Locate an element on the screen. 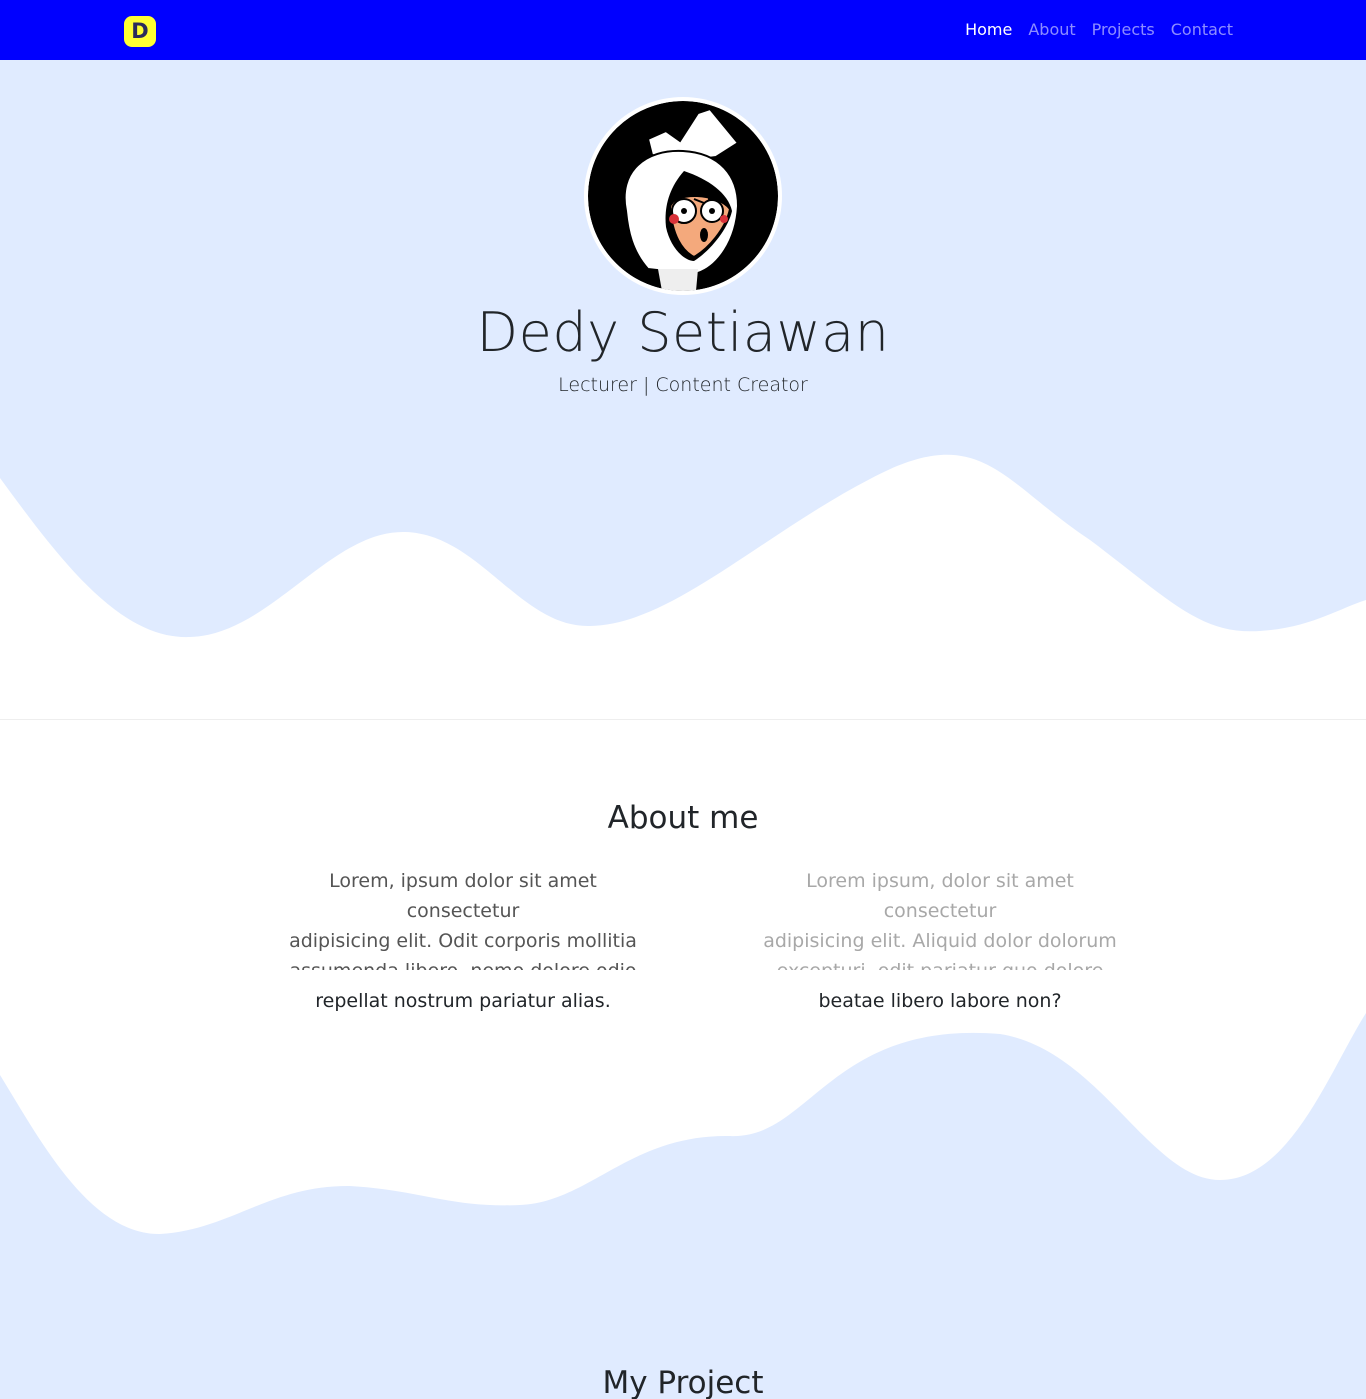 This screenshot has width=1366, height=1399. brand-letter: D is located at coordinates (140, 31).